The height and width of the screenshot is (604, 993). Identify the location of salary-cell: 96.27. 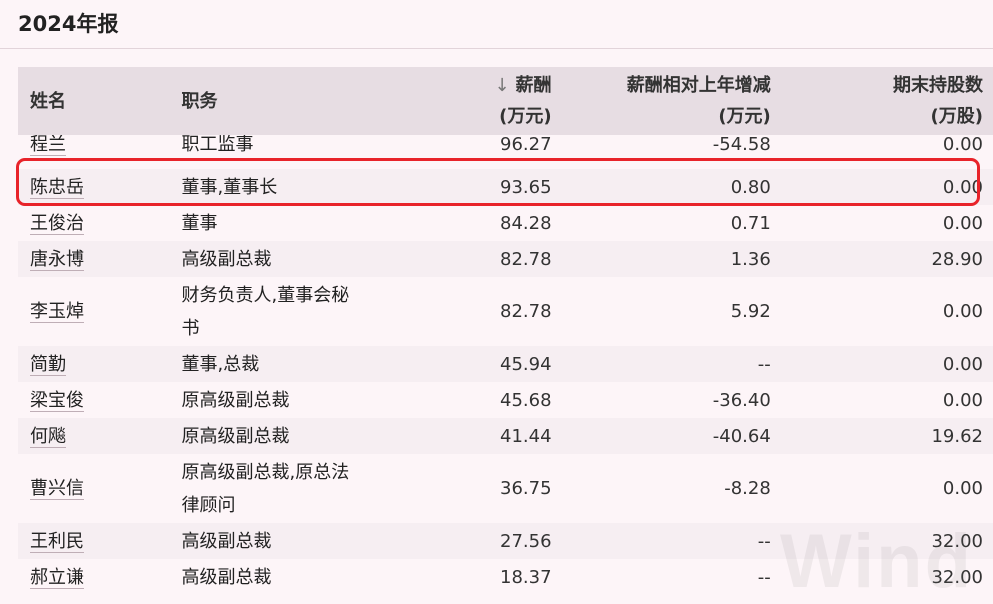
(491, 152).